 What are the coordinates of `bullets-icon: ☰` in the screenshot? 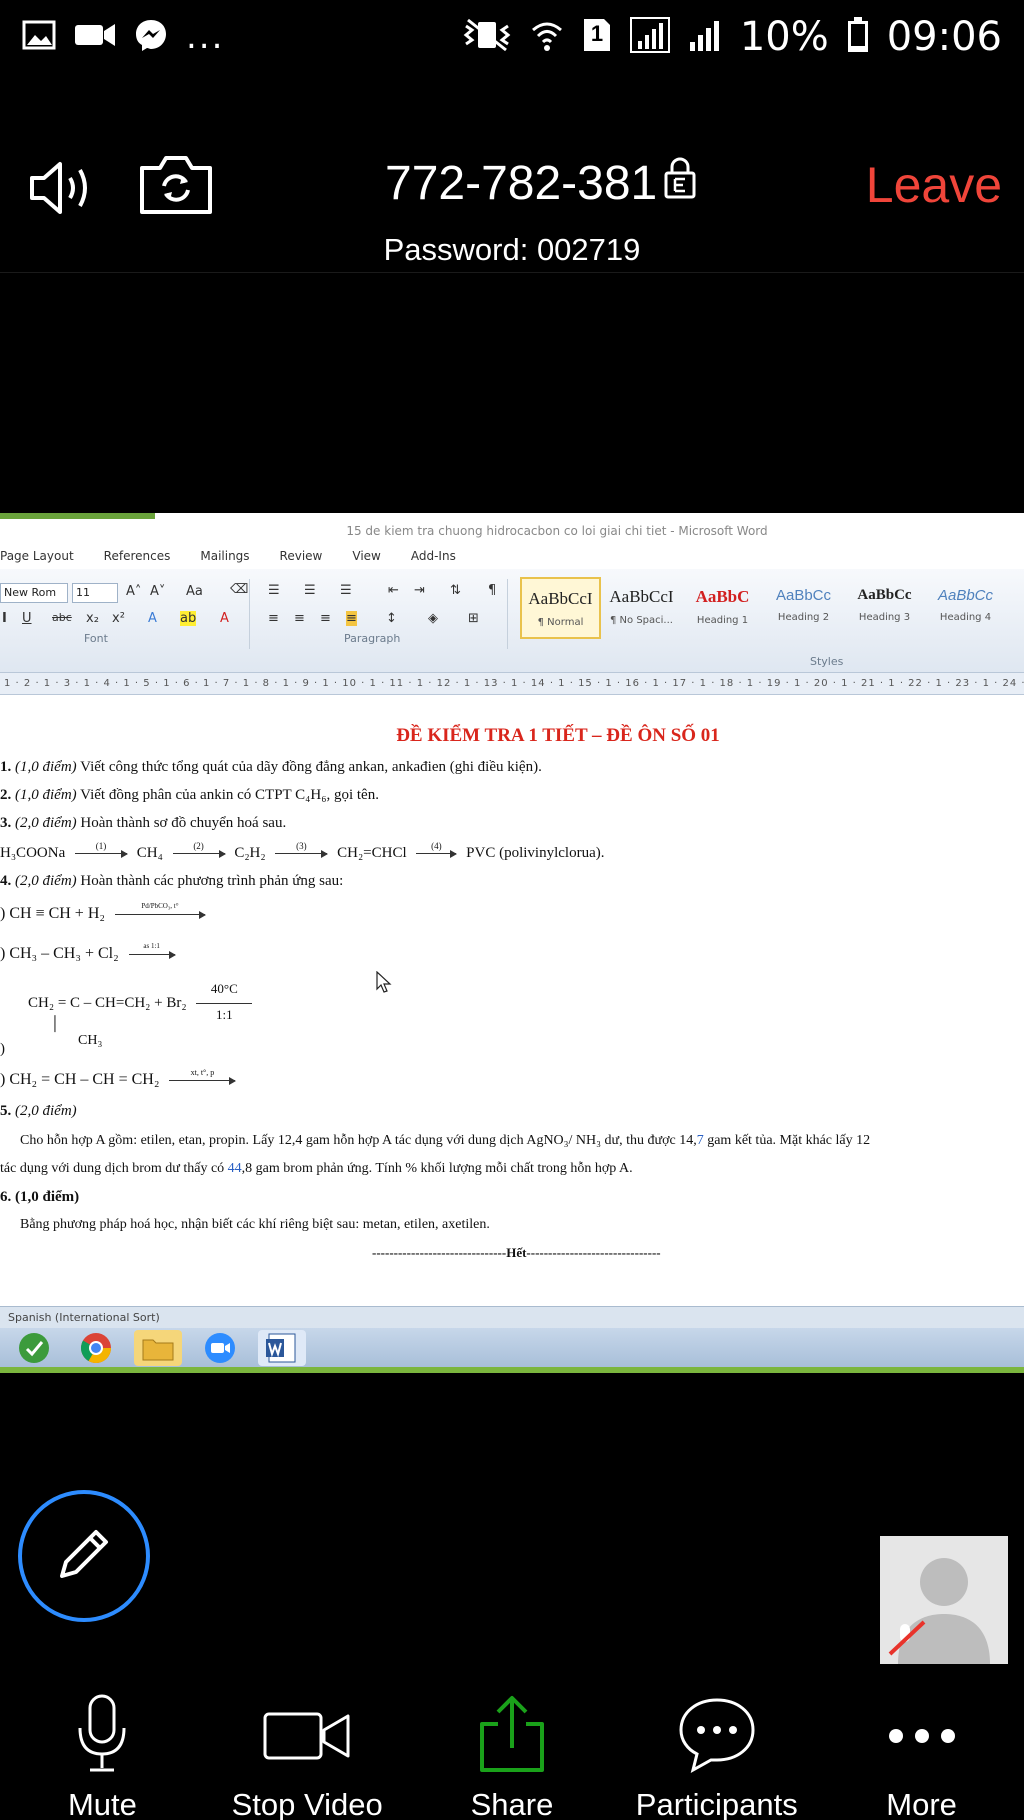 It's located at (274, 590).